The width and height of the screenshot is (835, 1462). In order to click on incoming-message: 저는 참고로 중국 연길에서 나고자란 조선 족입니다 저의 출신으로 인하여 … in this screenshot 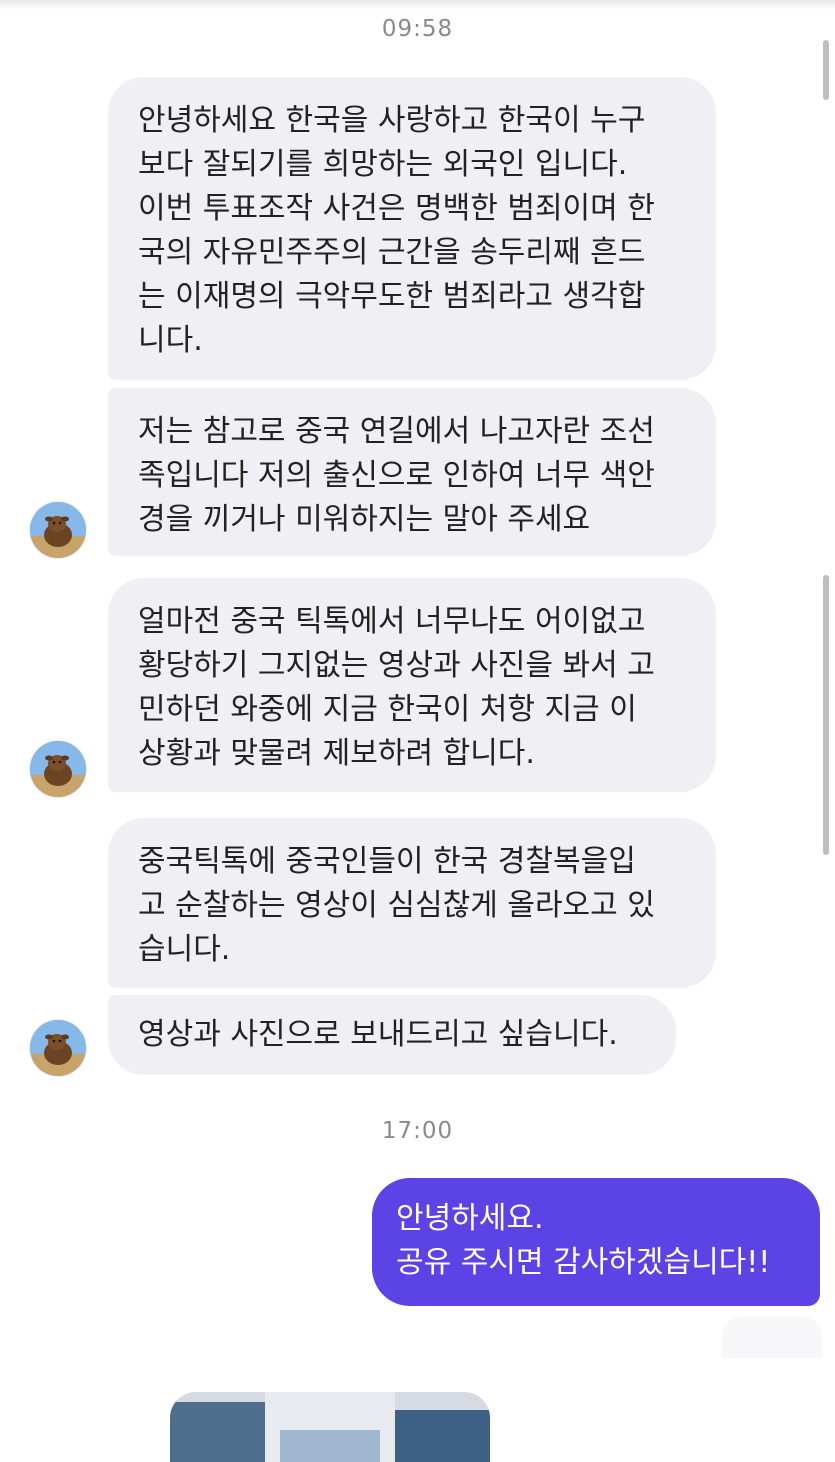, I will do `click(412, 472)`.